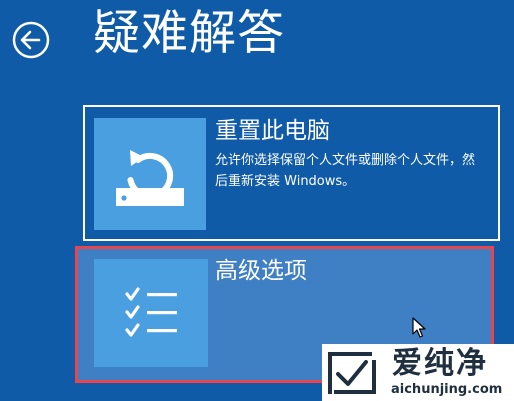  I want to click on advanced-options-title: 高级选项, so click(261, 271).